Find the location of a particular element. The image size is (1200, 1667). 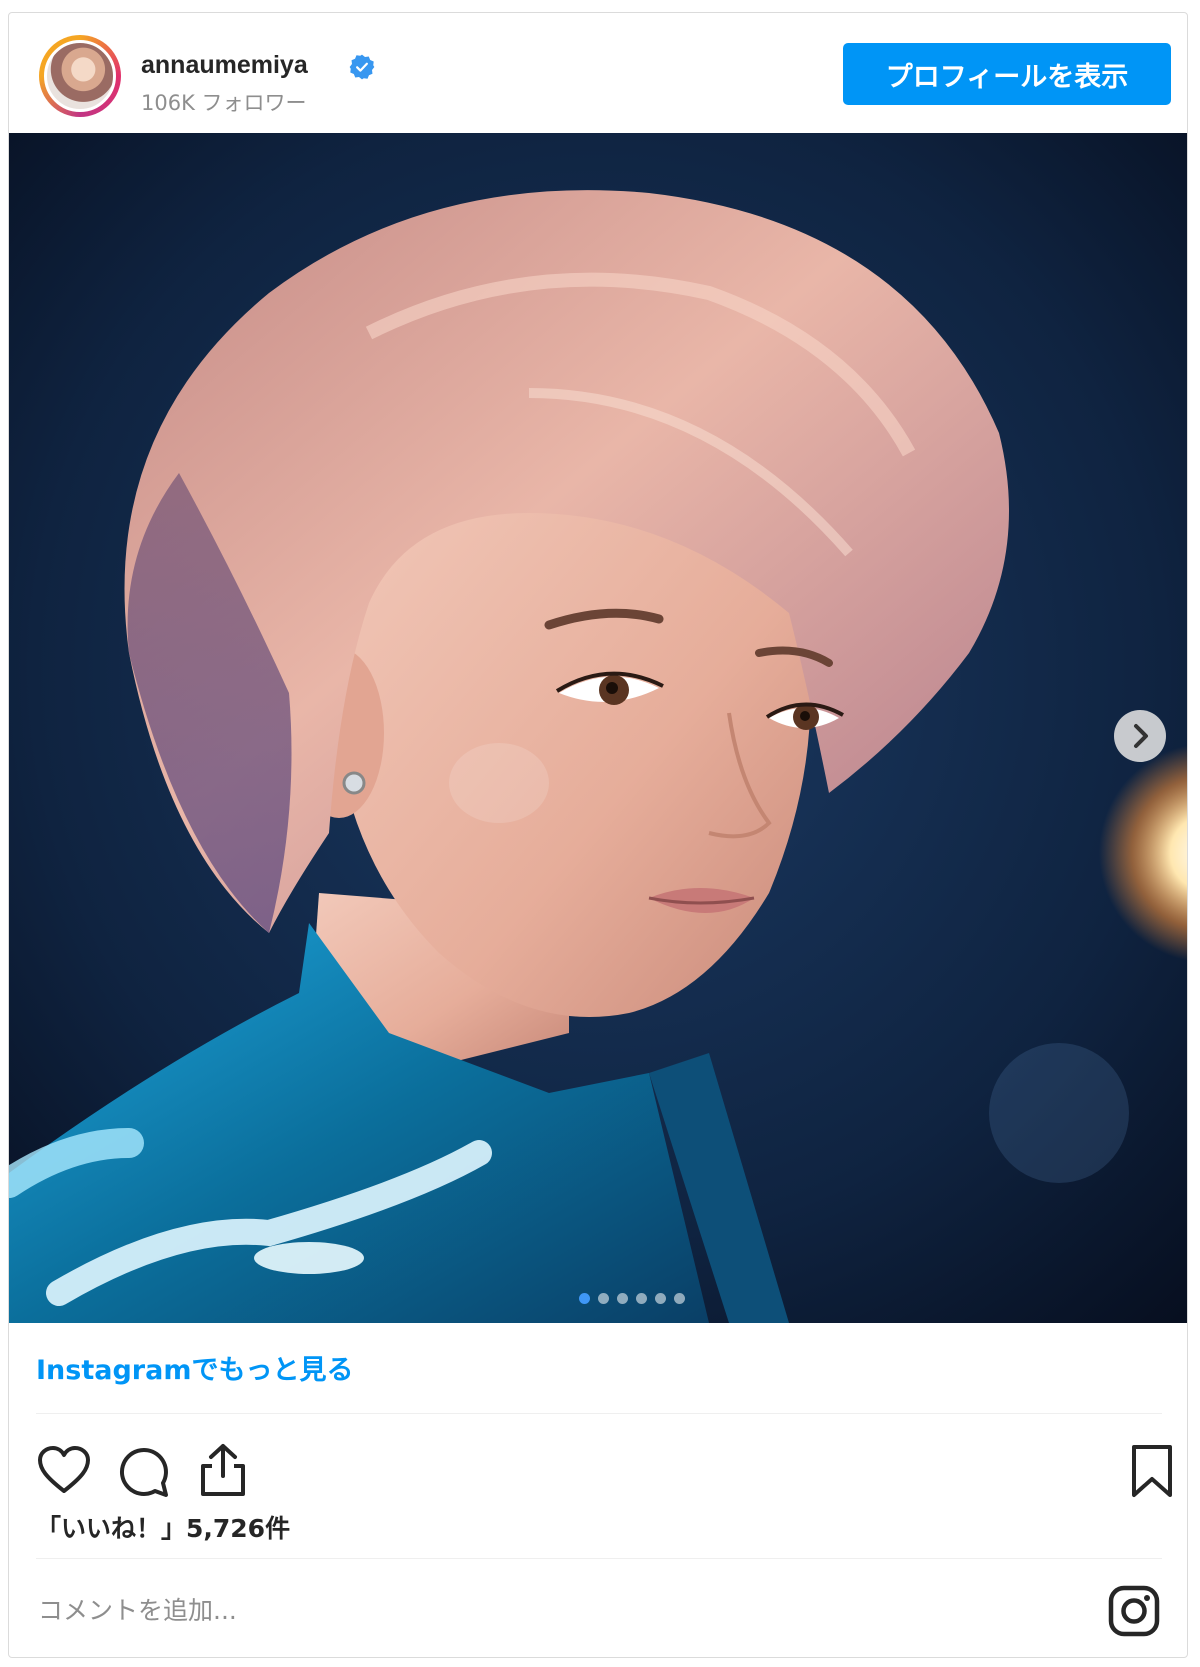

carousel-indicator is located at coordinates (636, 1296).